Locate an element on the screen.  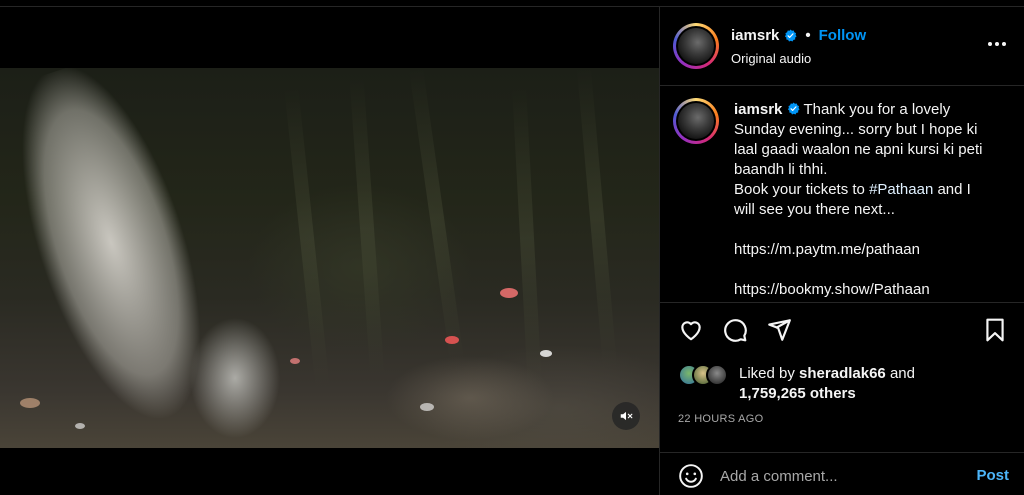
post-comment-button: Post is located at coordinates (992, 475).